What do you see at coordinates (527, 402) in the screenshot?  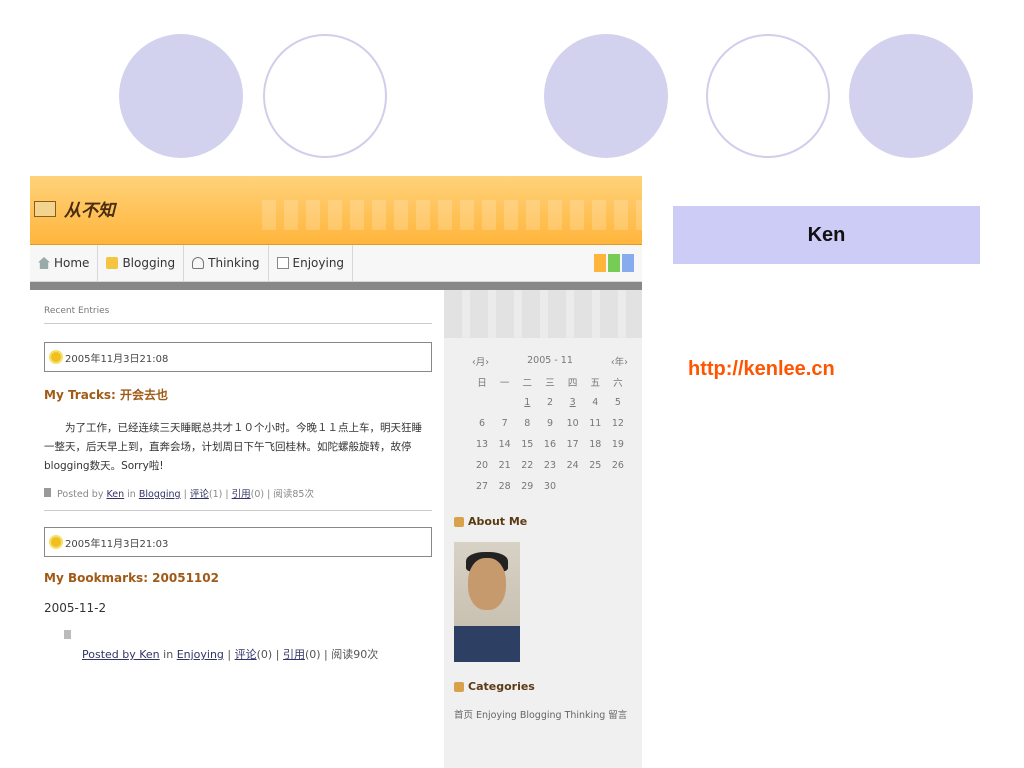 I see `calendar-day-link: 1` at bounding box center [527, 402].